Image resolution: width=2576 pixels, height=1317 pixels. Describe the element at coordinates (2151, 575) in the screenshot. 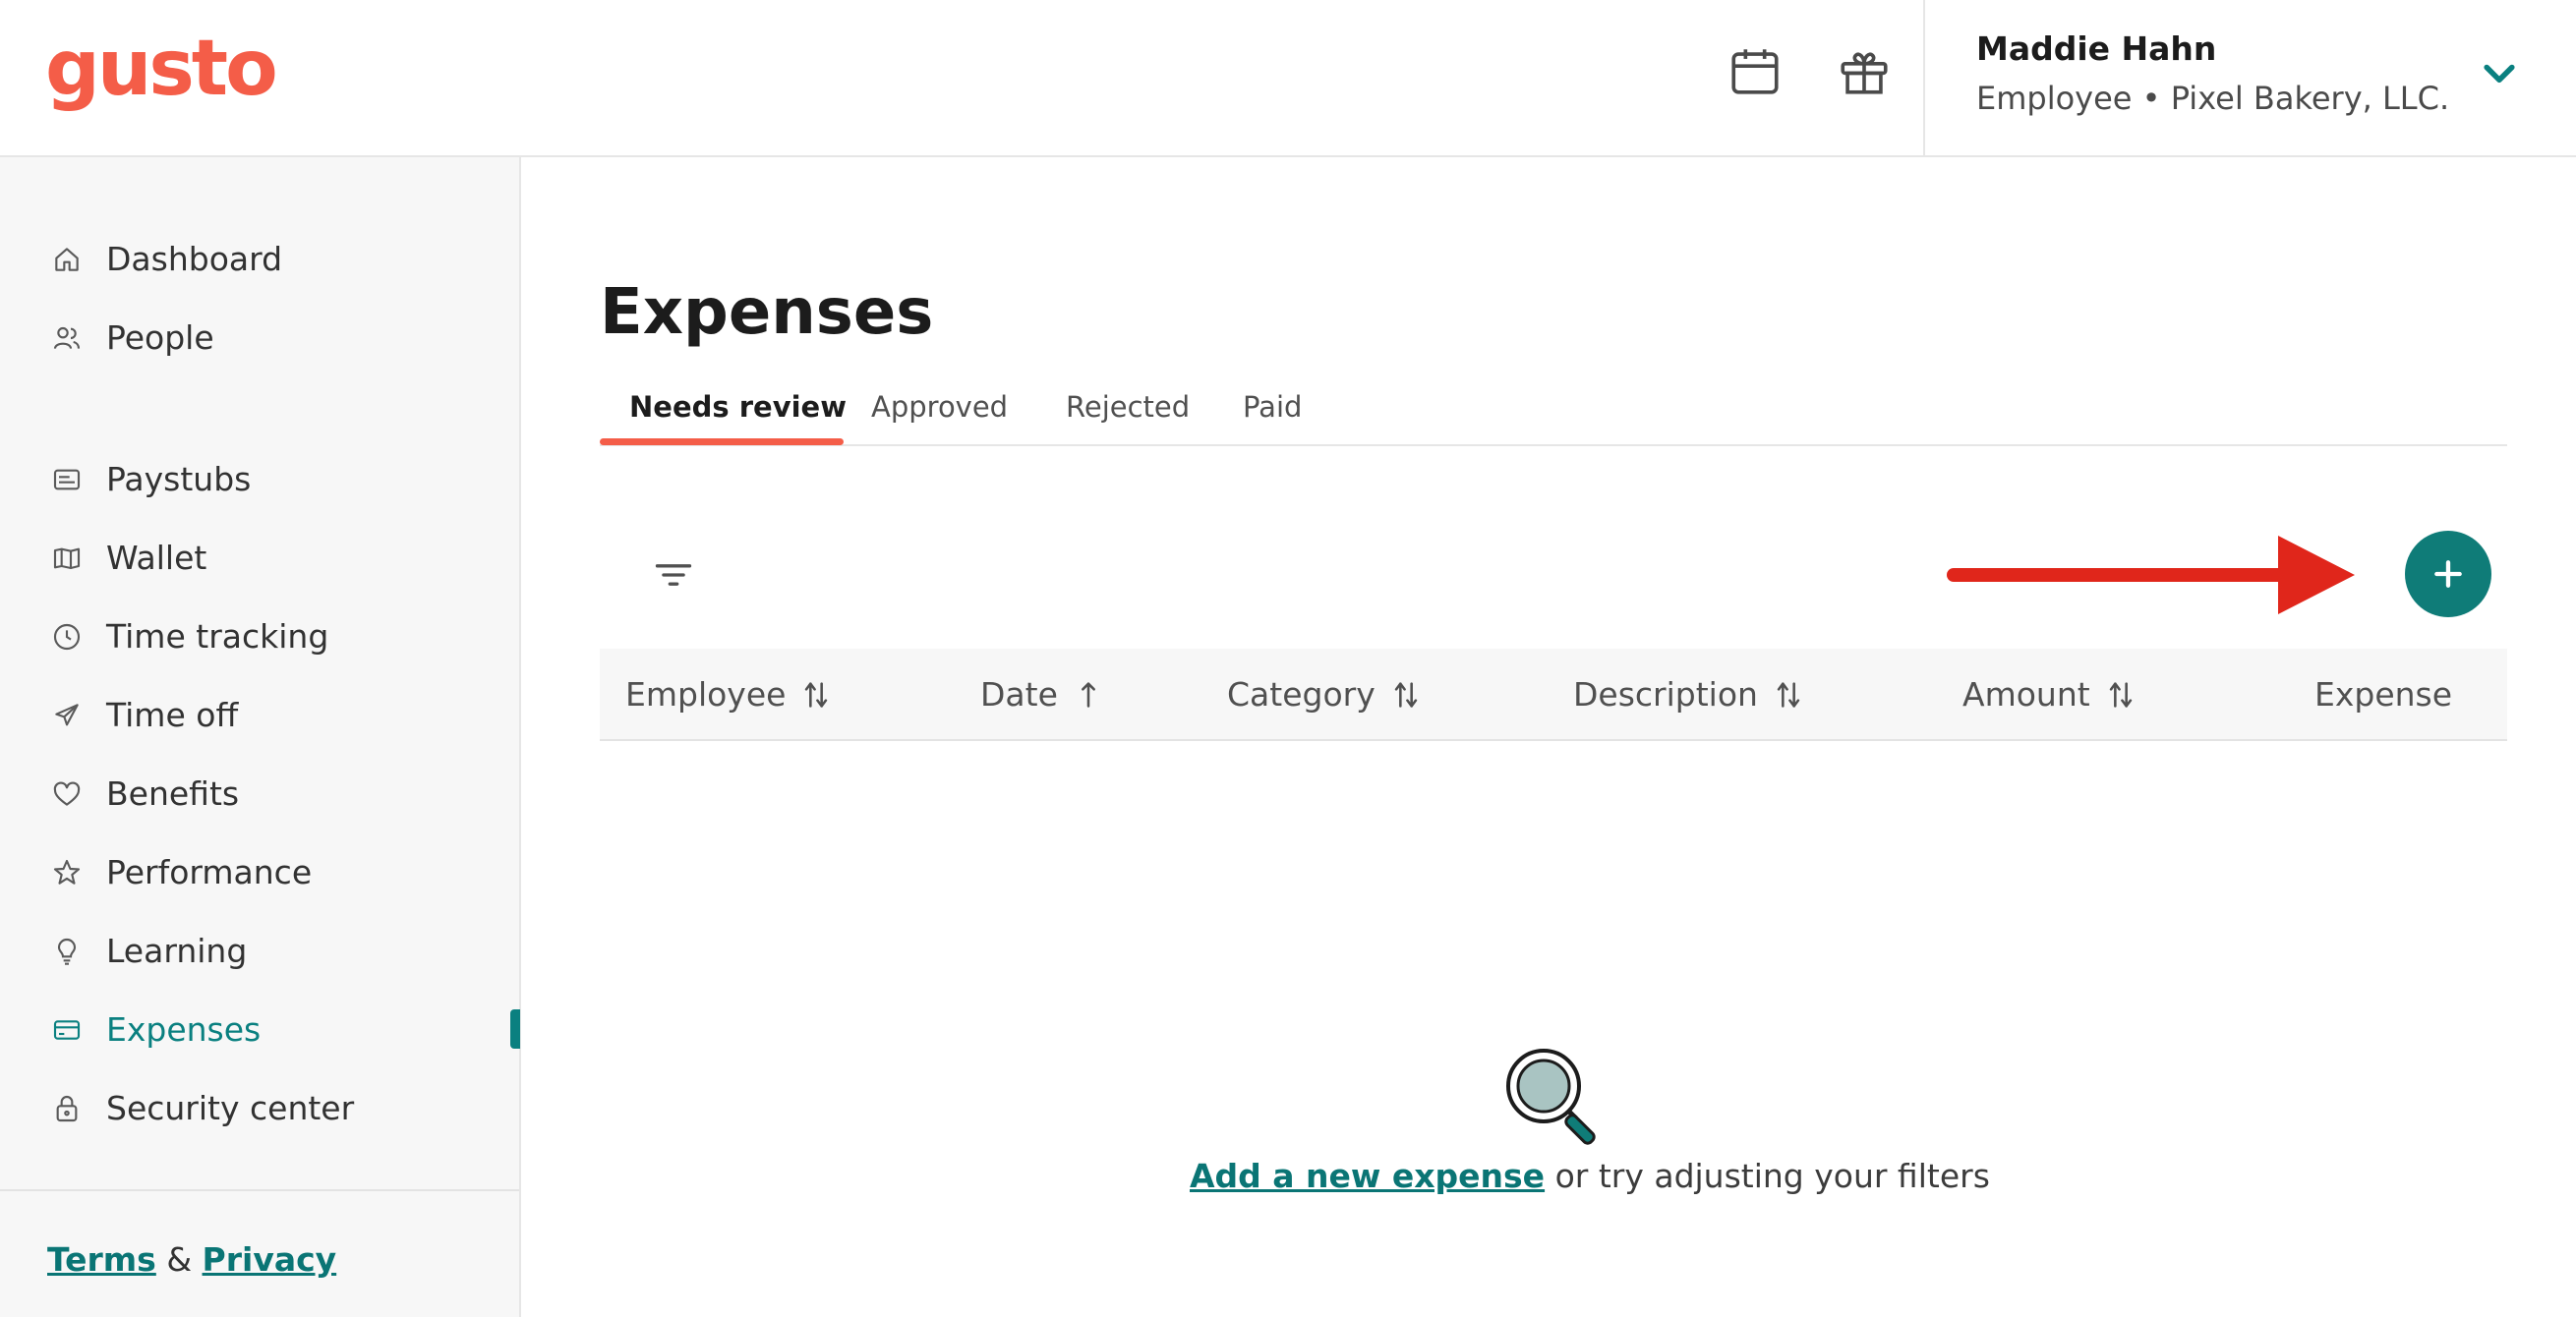

I see `annotation-arrow` at that location.